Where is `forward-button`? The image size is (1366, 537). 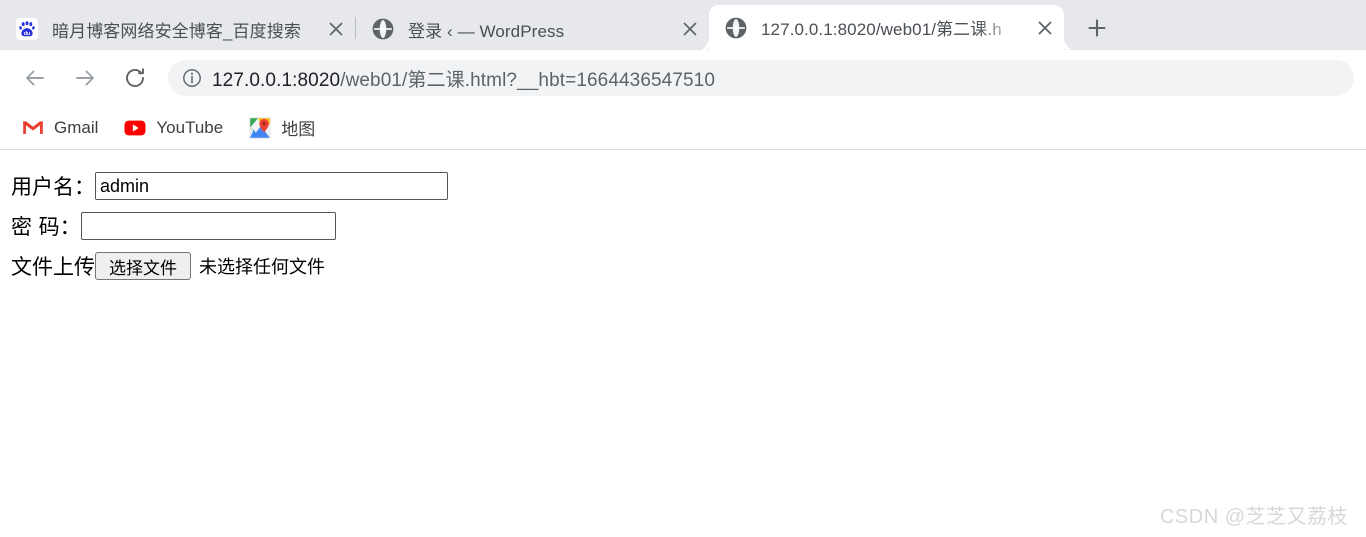
forward-button is located at coordinates (85, 78).